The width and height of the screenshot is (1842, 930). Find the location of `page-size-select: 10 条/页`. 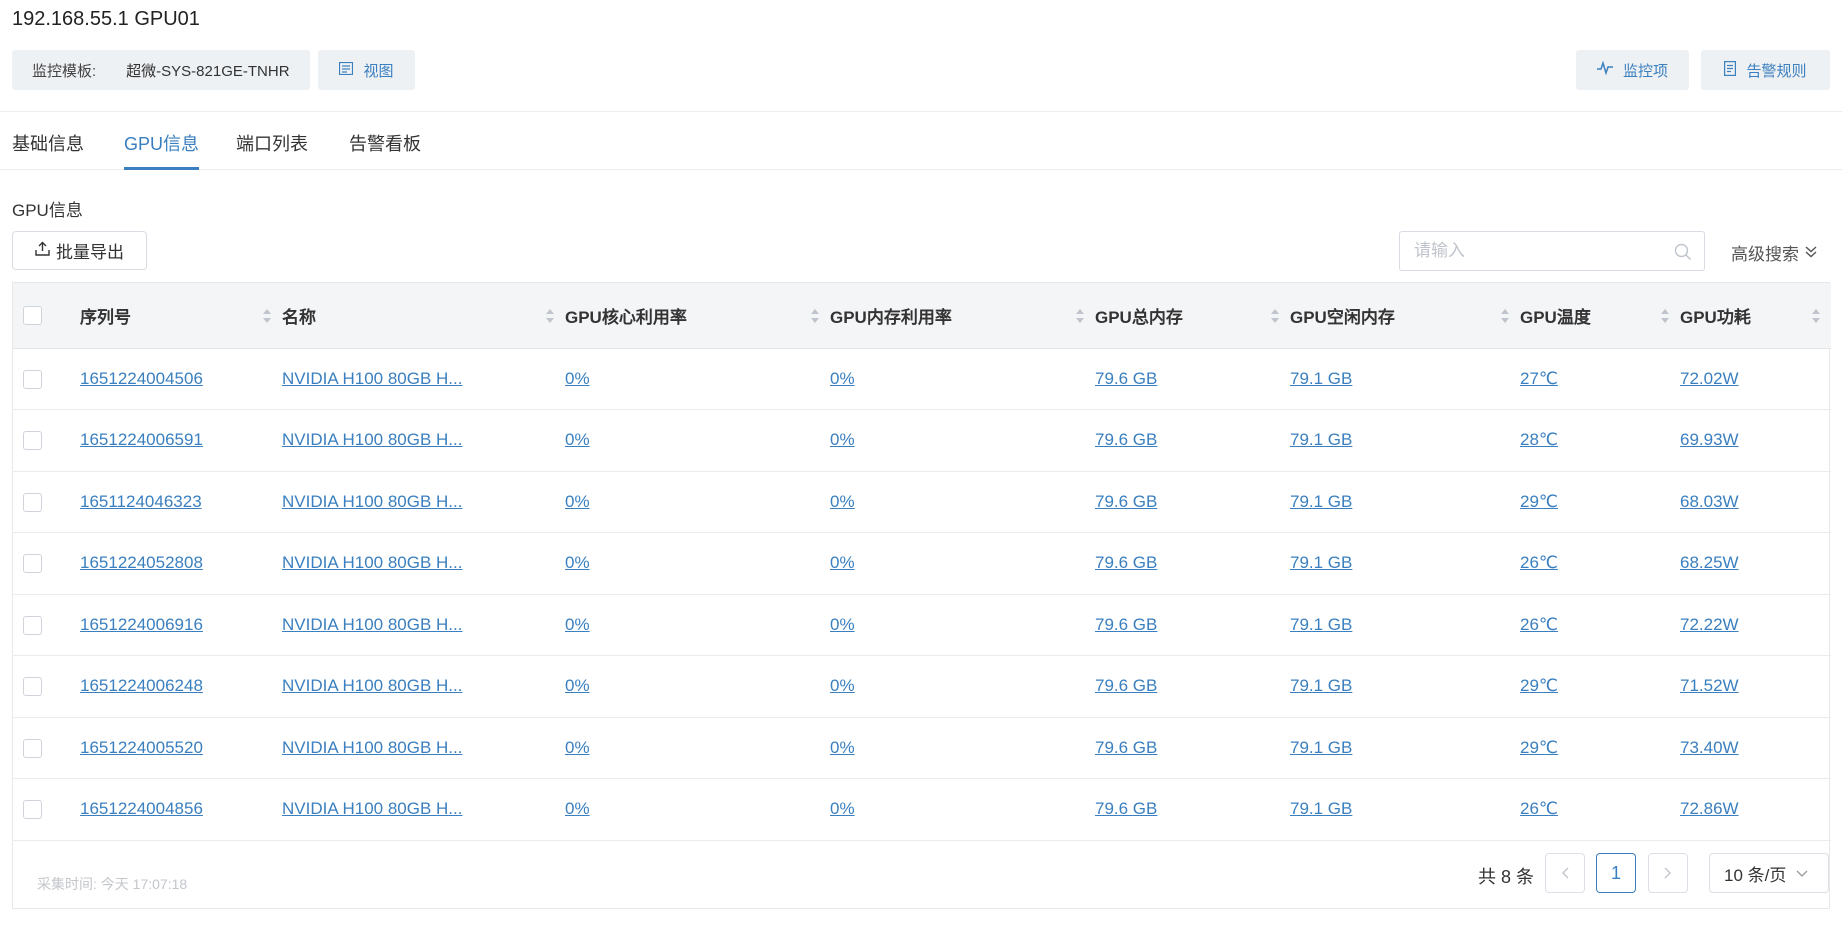

page-size-select: 10 条/页 is located at coordinates (1769, 873).